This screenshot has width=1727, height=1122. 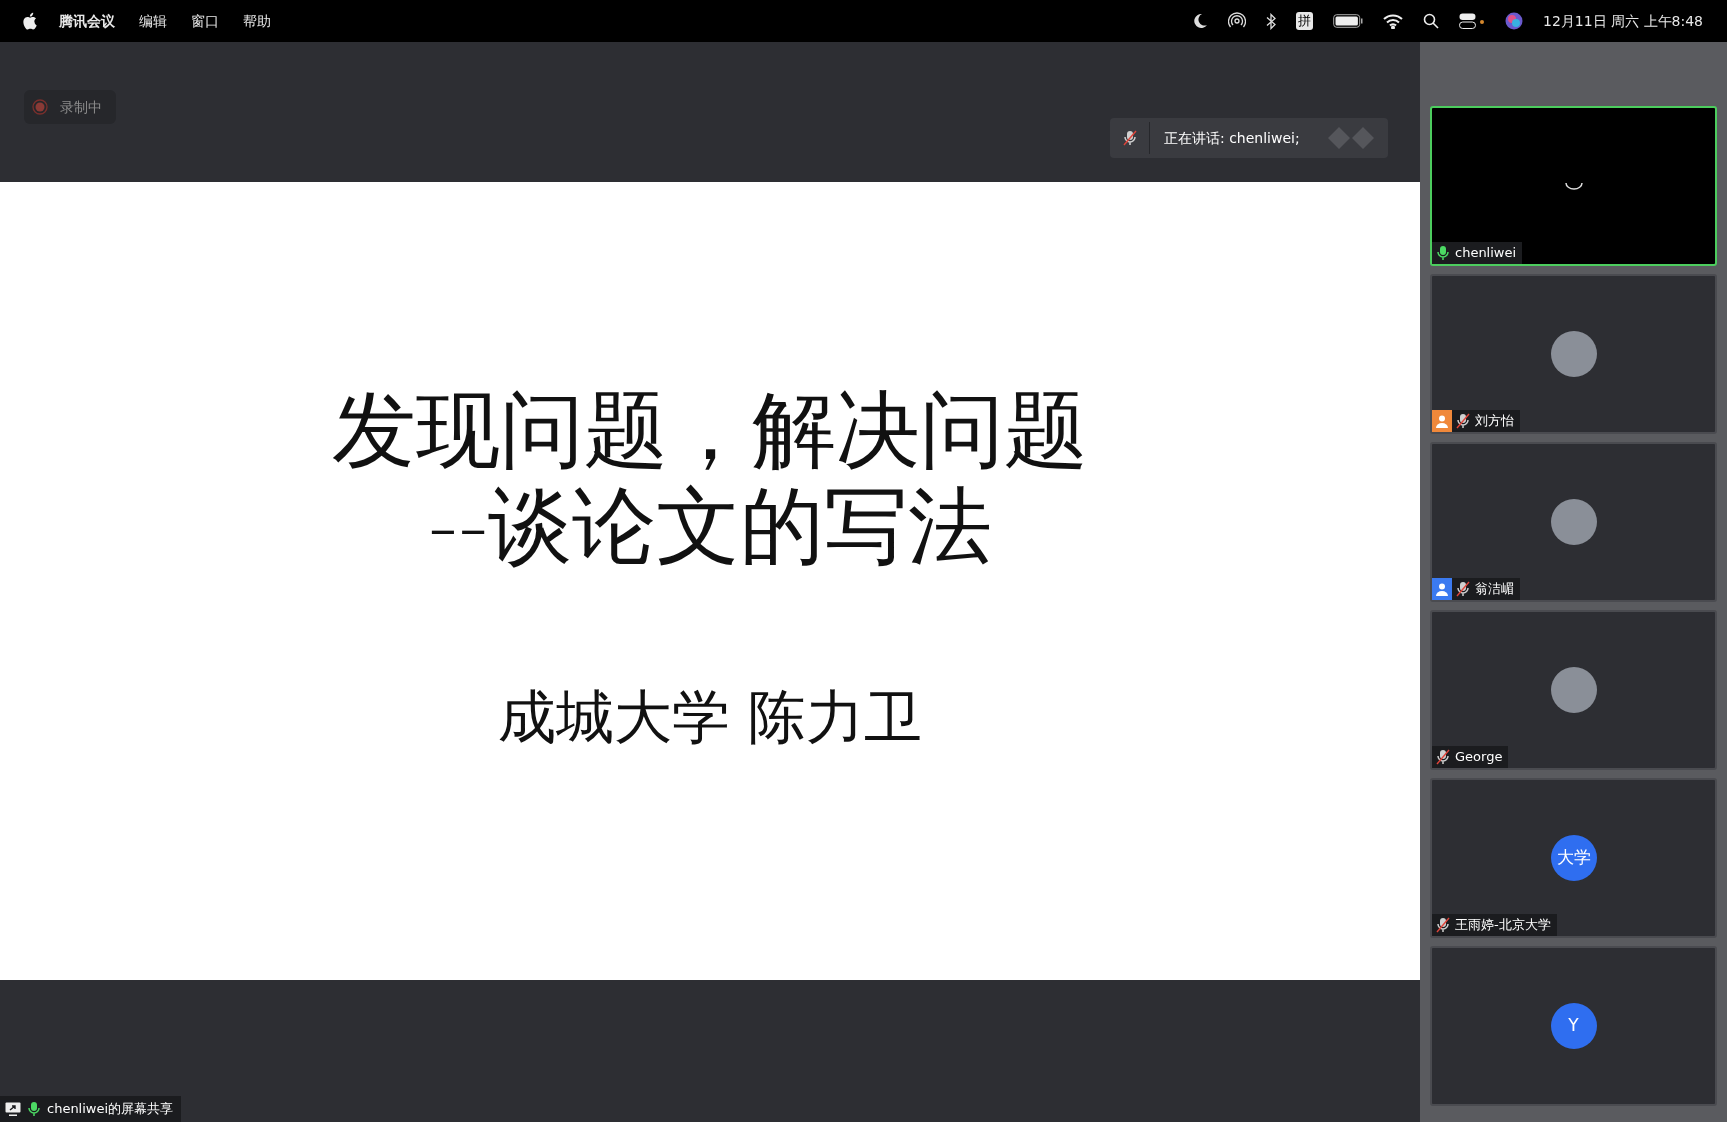 What do you see at coordinates (13, 1109) in the screenshot?
I see `screen-share-icon` at bounding box center [13, 1109].